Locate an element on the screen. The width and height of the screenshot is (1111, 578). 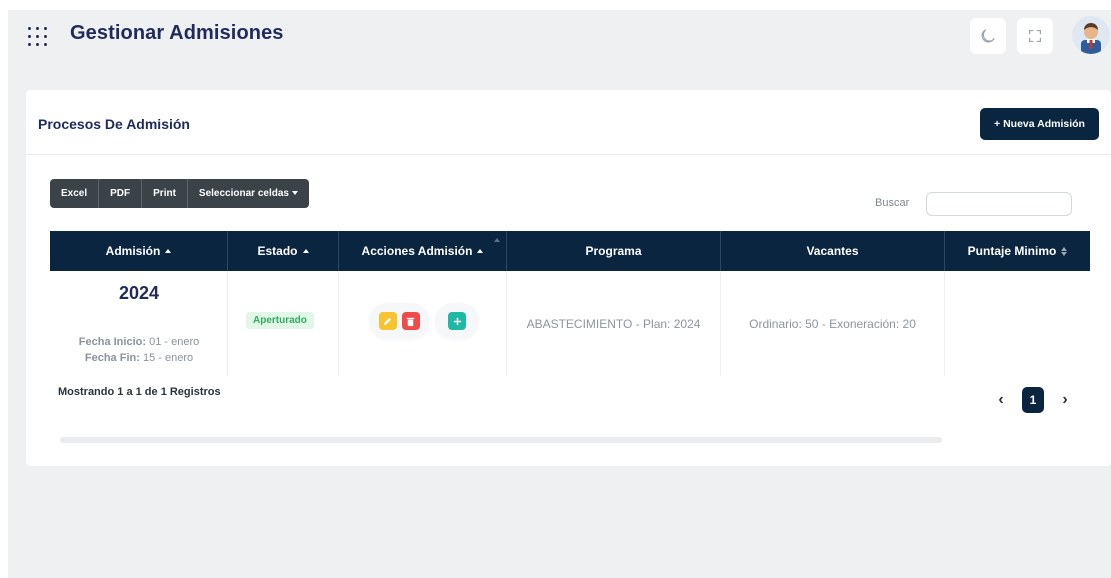
prev-page-button: ‹ is located at coordinates (1001, 400).